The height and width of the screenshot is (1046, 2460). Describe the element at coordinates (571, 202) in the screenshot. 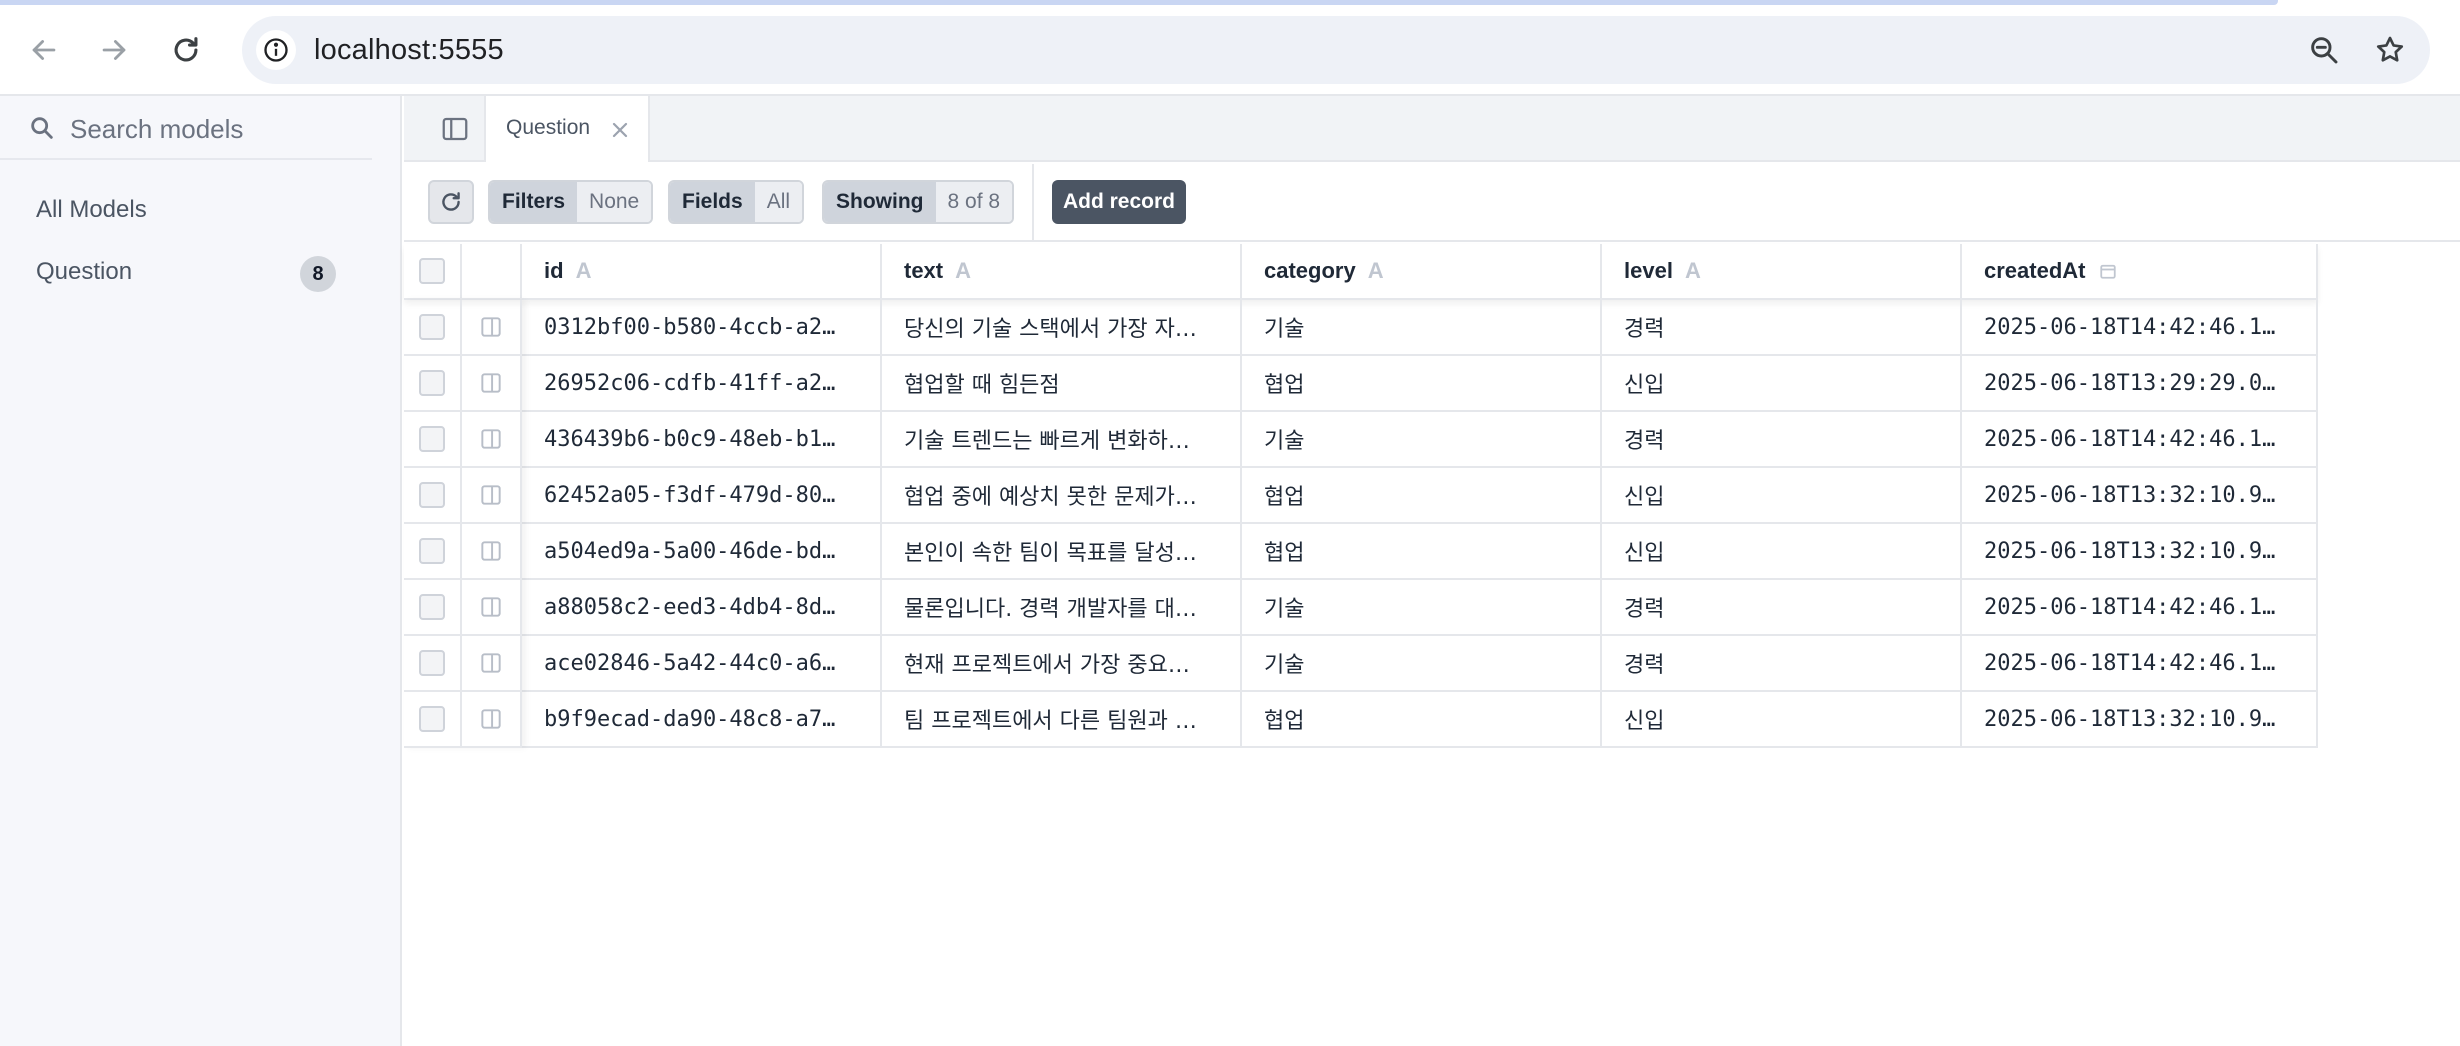

I see `filters-button: Filters None` at that location.